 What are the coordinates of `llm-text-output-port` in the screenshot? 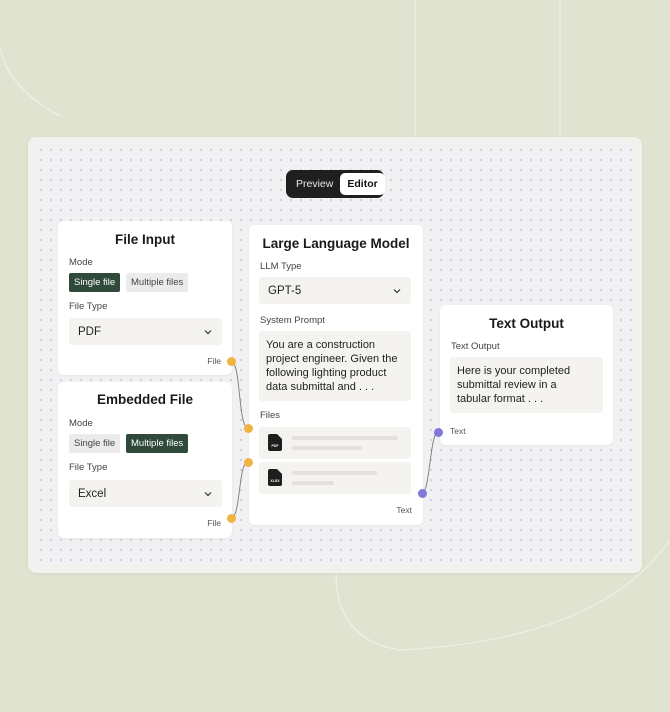 It's located at (422, 493).